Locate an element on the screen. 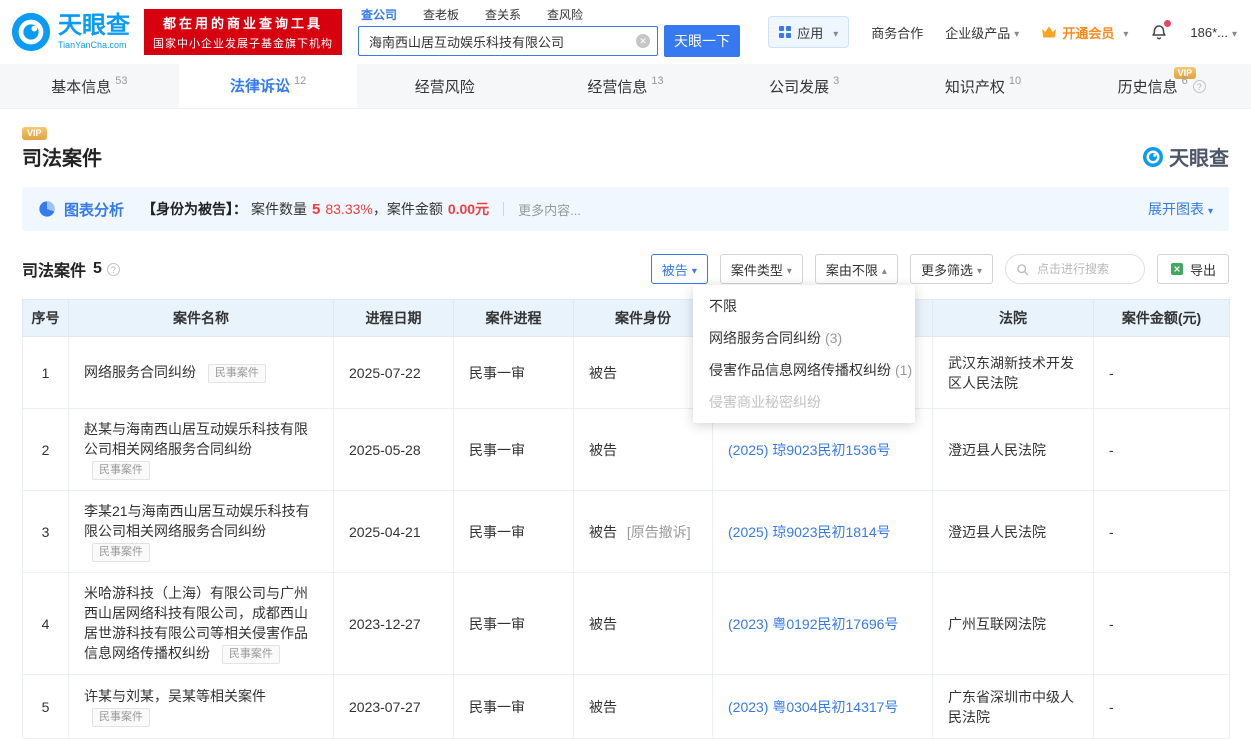  tab-label: 历史信息 is located at coordinates (1147, 87).